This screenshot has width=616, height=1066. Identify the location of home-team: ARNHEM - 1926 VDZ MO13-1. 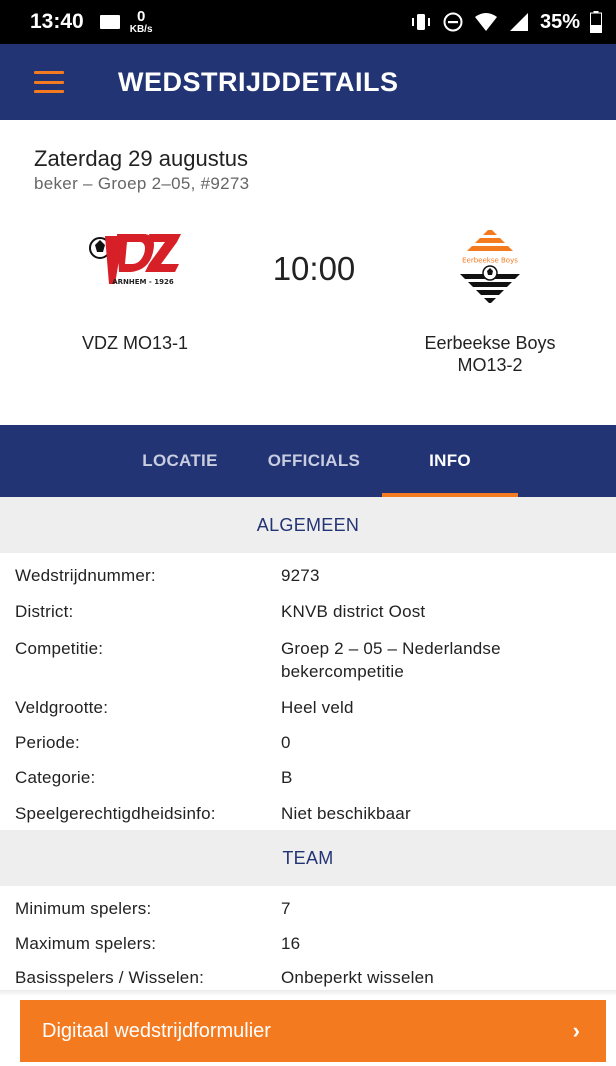
(135, 290).